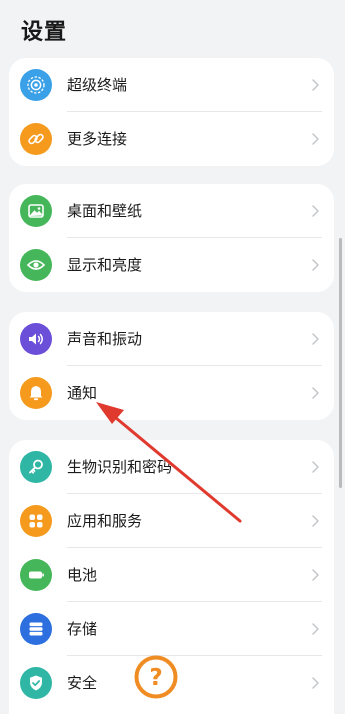 The height and width of the screenshot is (714, 345). I want to click on bell-icon, so click(36, 393).